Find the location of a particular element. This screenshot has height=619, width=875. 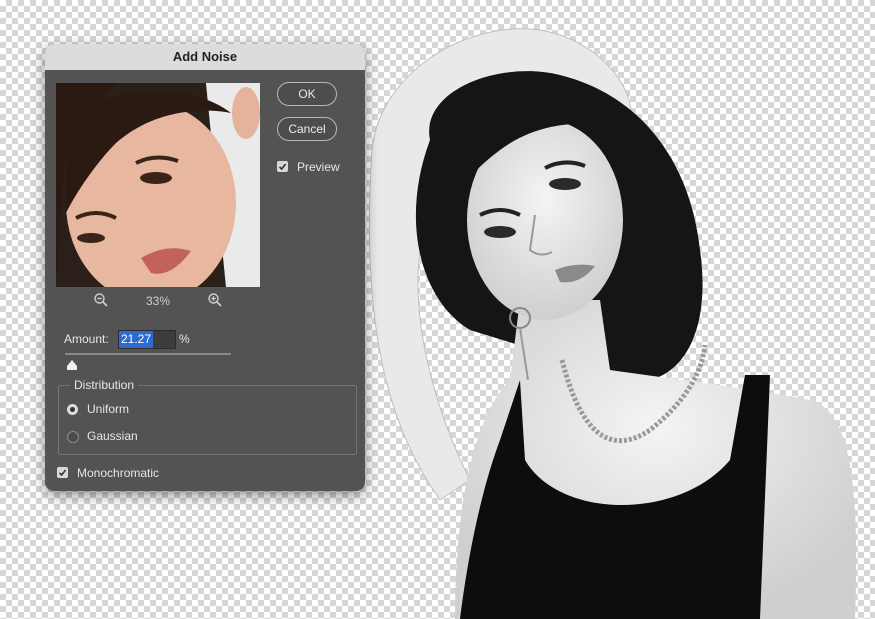

gaussian-label: Gaussian is located at coordinates (112, 436).